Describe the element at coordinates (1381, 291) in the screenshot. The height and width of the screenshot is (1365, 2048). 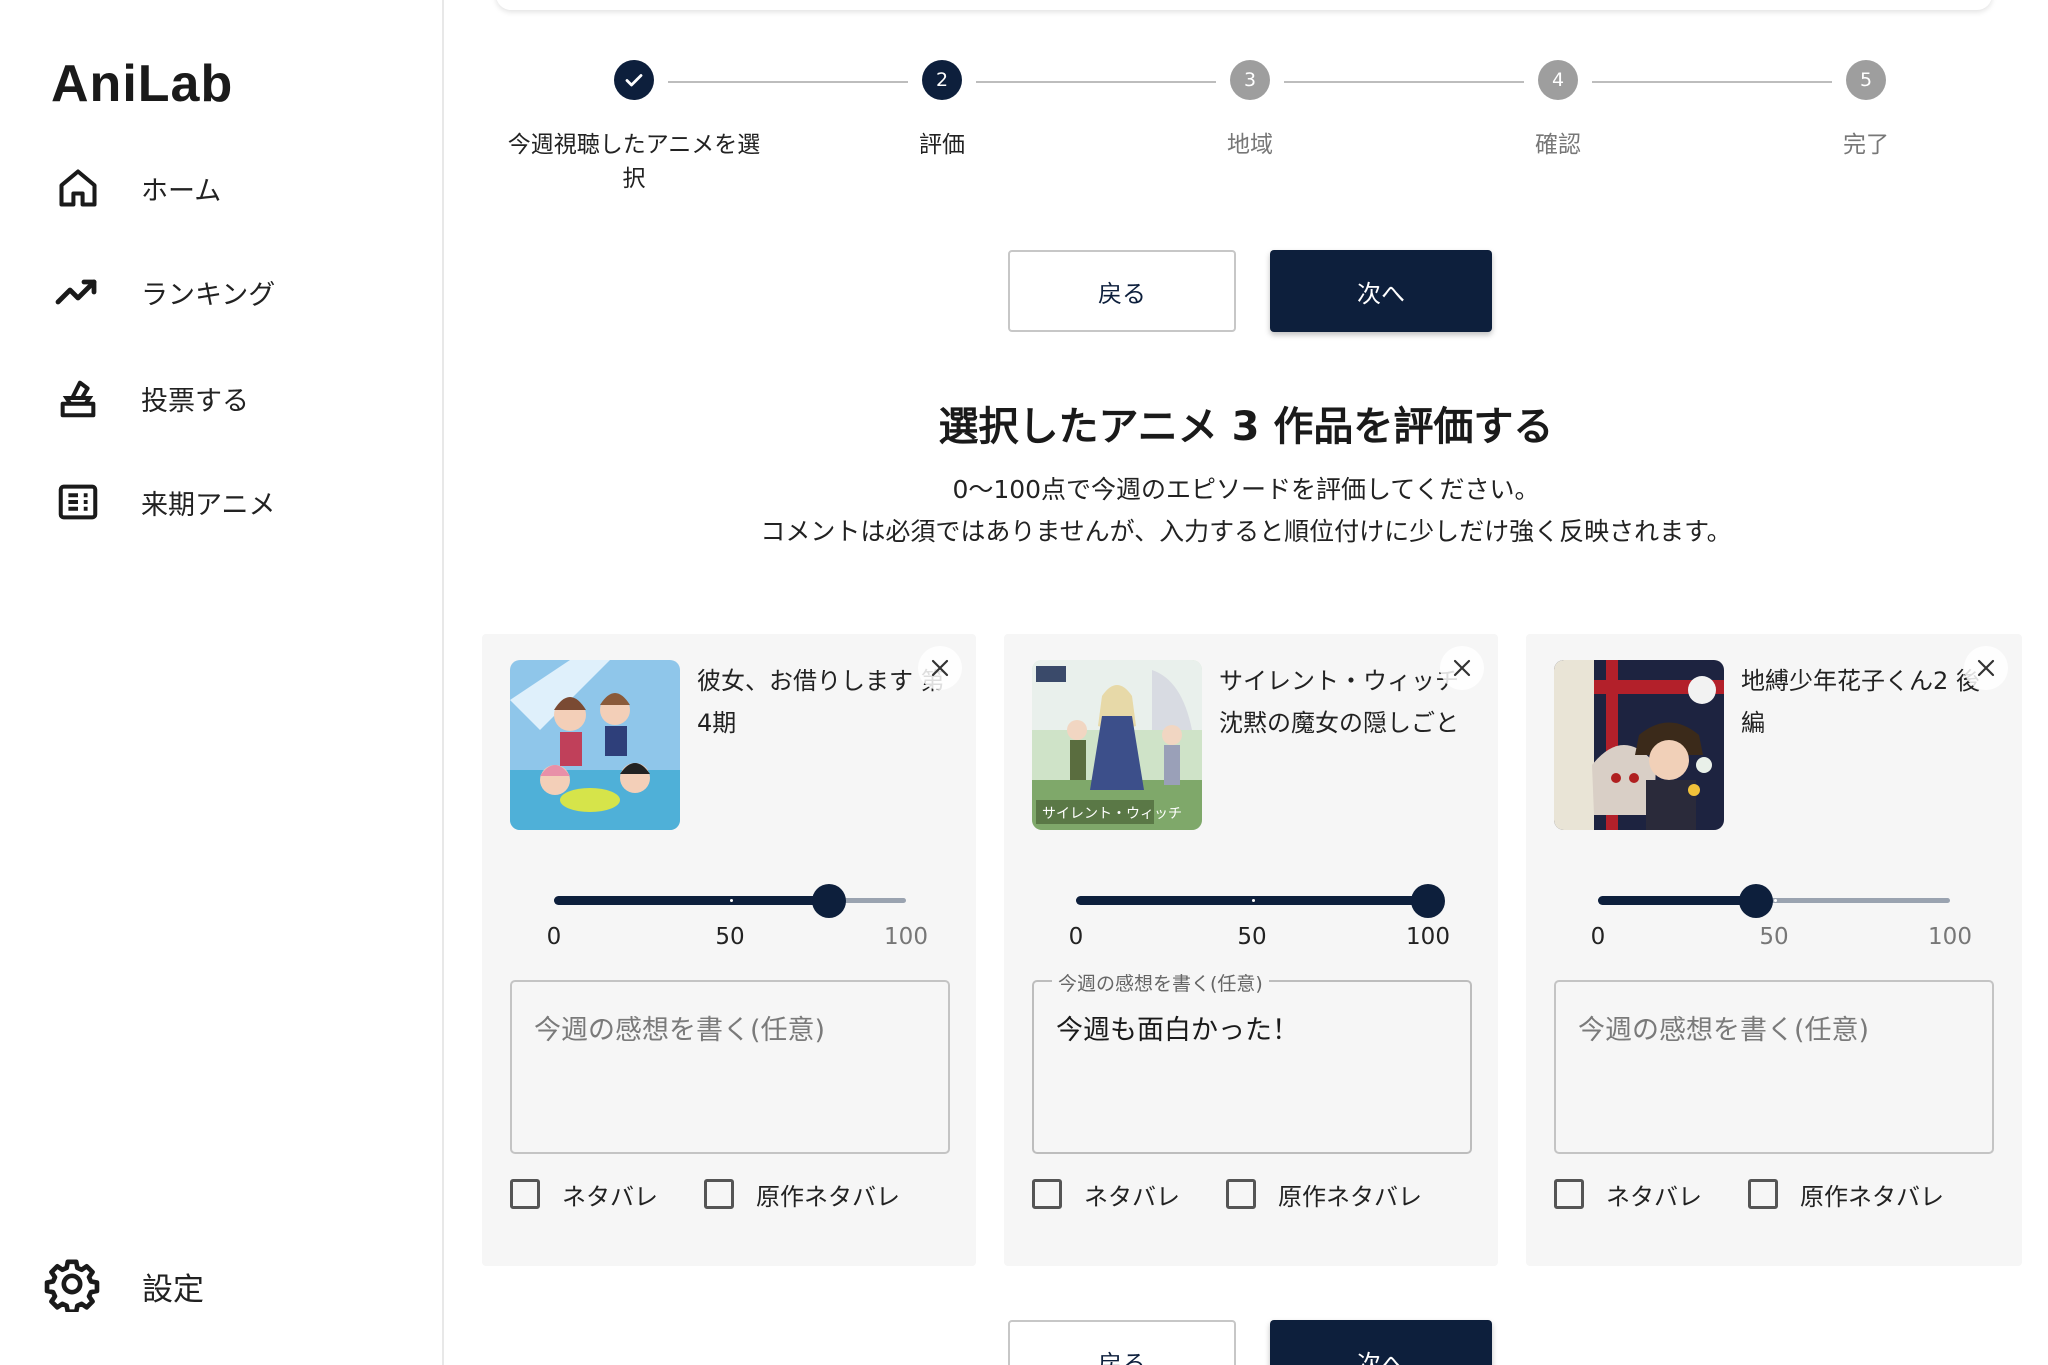
I see `next-button: 次へ` at that location.